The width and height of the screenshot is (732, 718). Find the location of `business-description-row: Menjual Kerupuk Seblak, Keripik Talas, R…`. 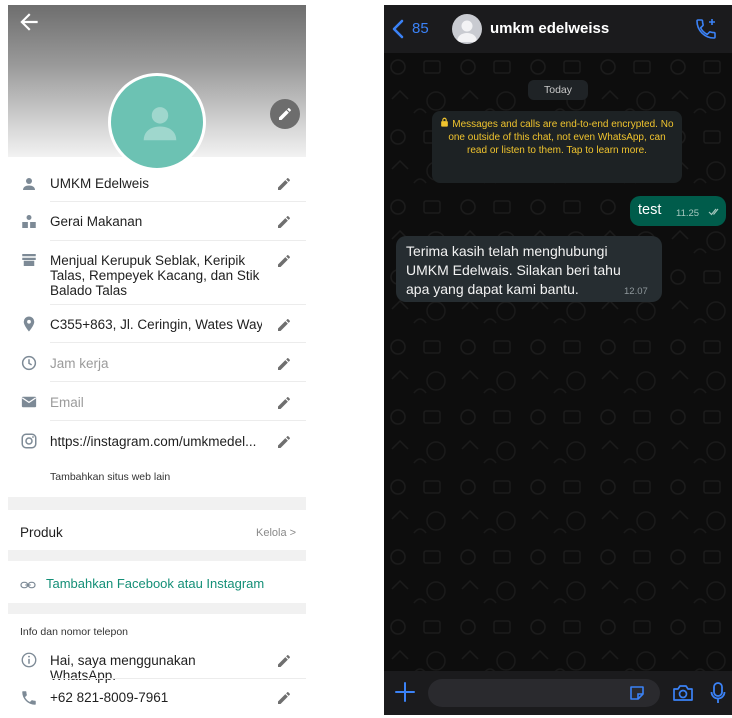

business-description-row: Menjual Kerupuk Seblak, Keripik Talas, R… is located at coordinates (157, 273).